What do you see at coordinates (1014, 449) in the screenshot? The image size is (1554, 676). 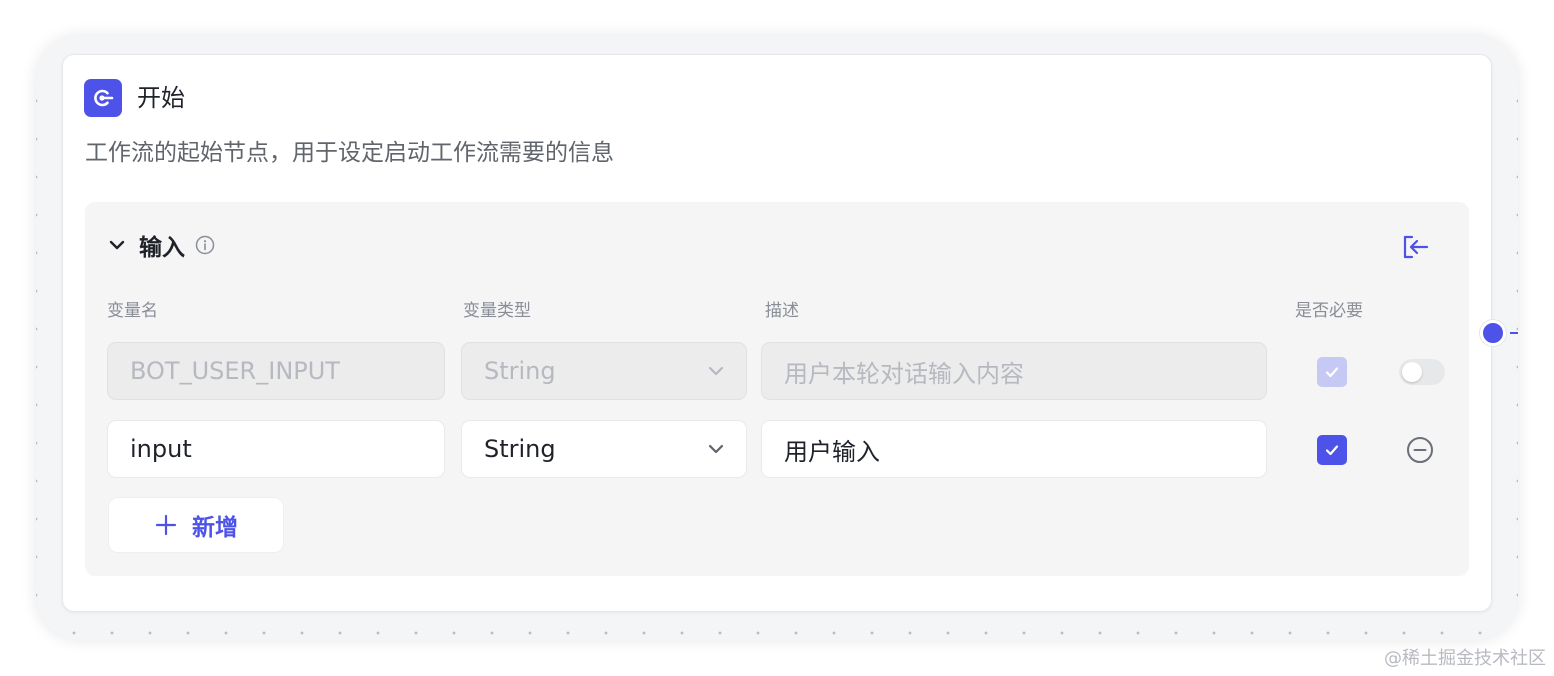 I see `variable-description-input: 用户输入` at bounding box center [1014, 449].